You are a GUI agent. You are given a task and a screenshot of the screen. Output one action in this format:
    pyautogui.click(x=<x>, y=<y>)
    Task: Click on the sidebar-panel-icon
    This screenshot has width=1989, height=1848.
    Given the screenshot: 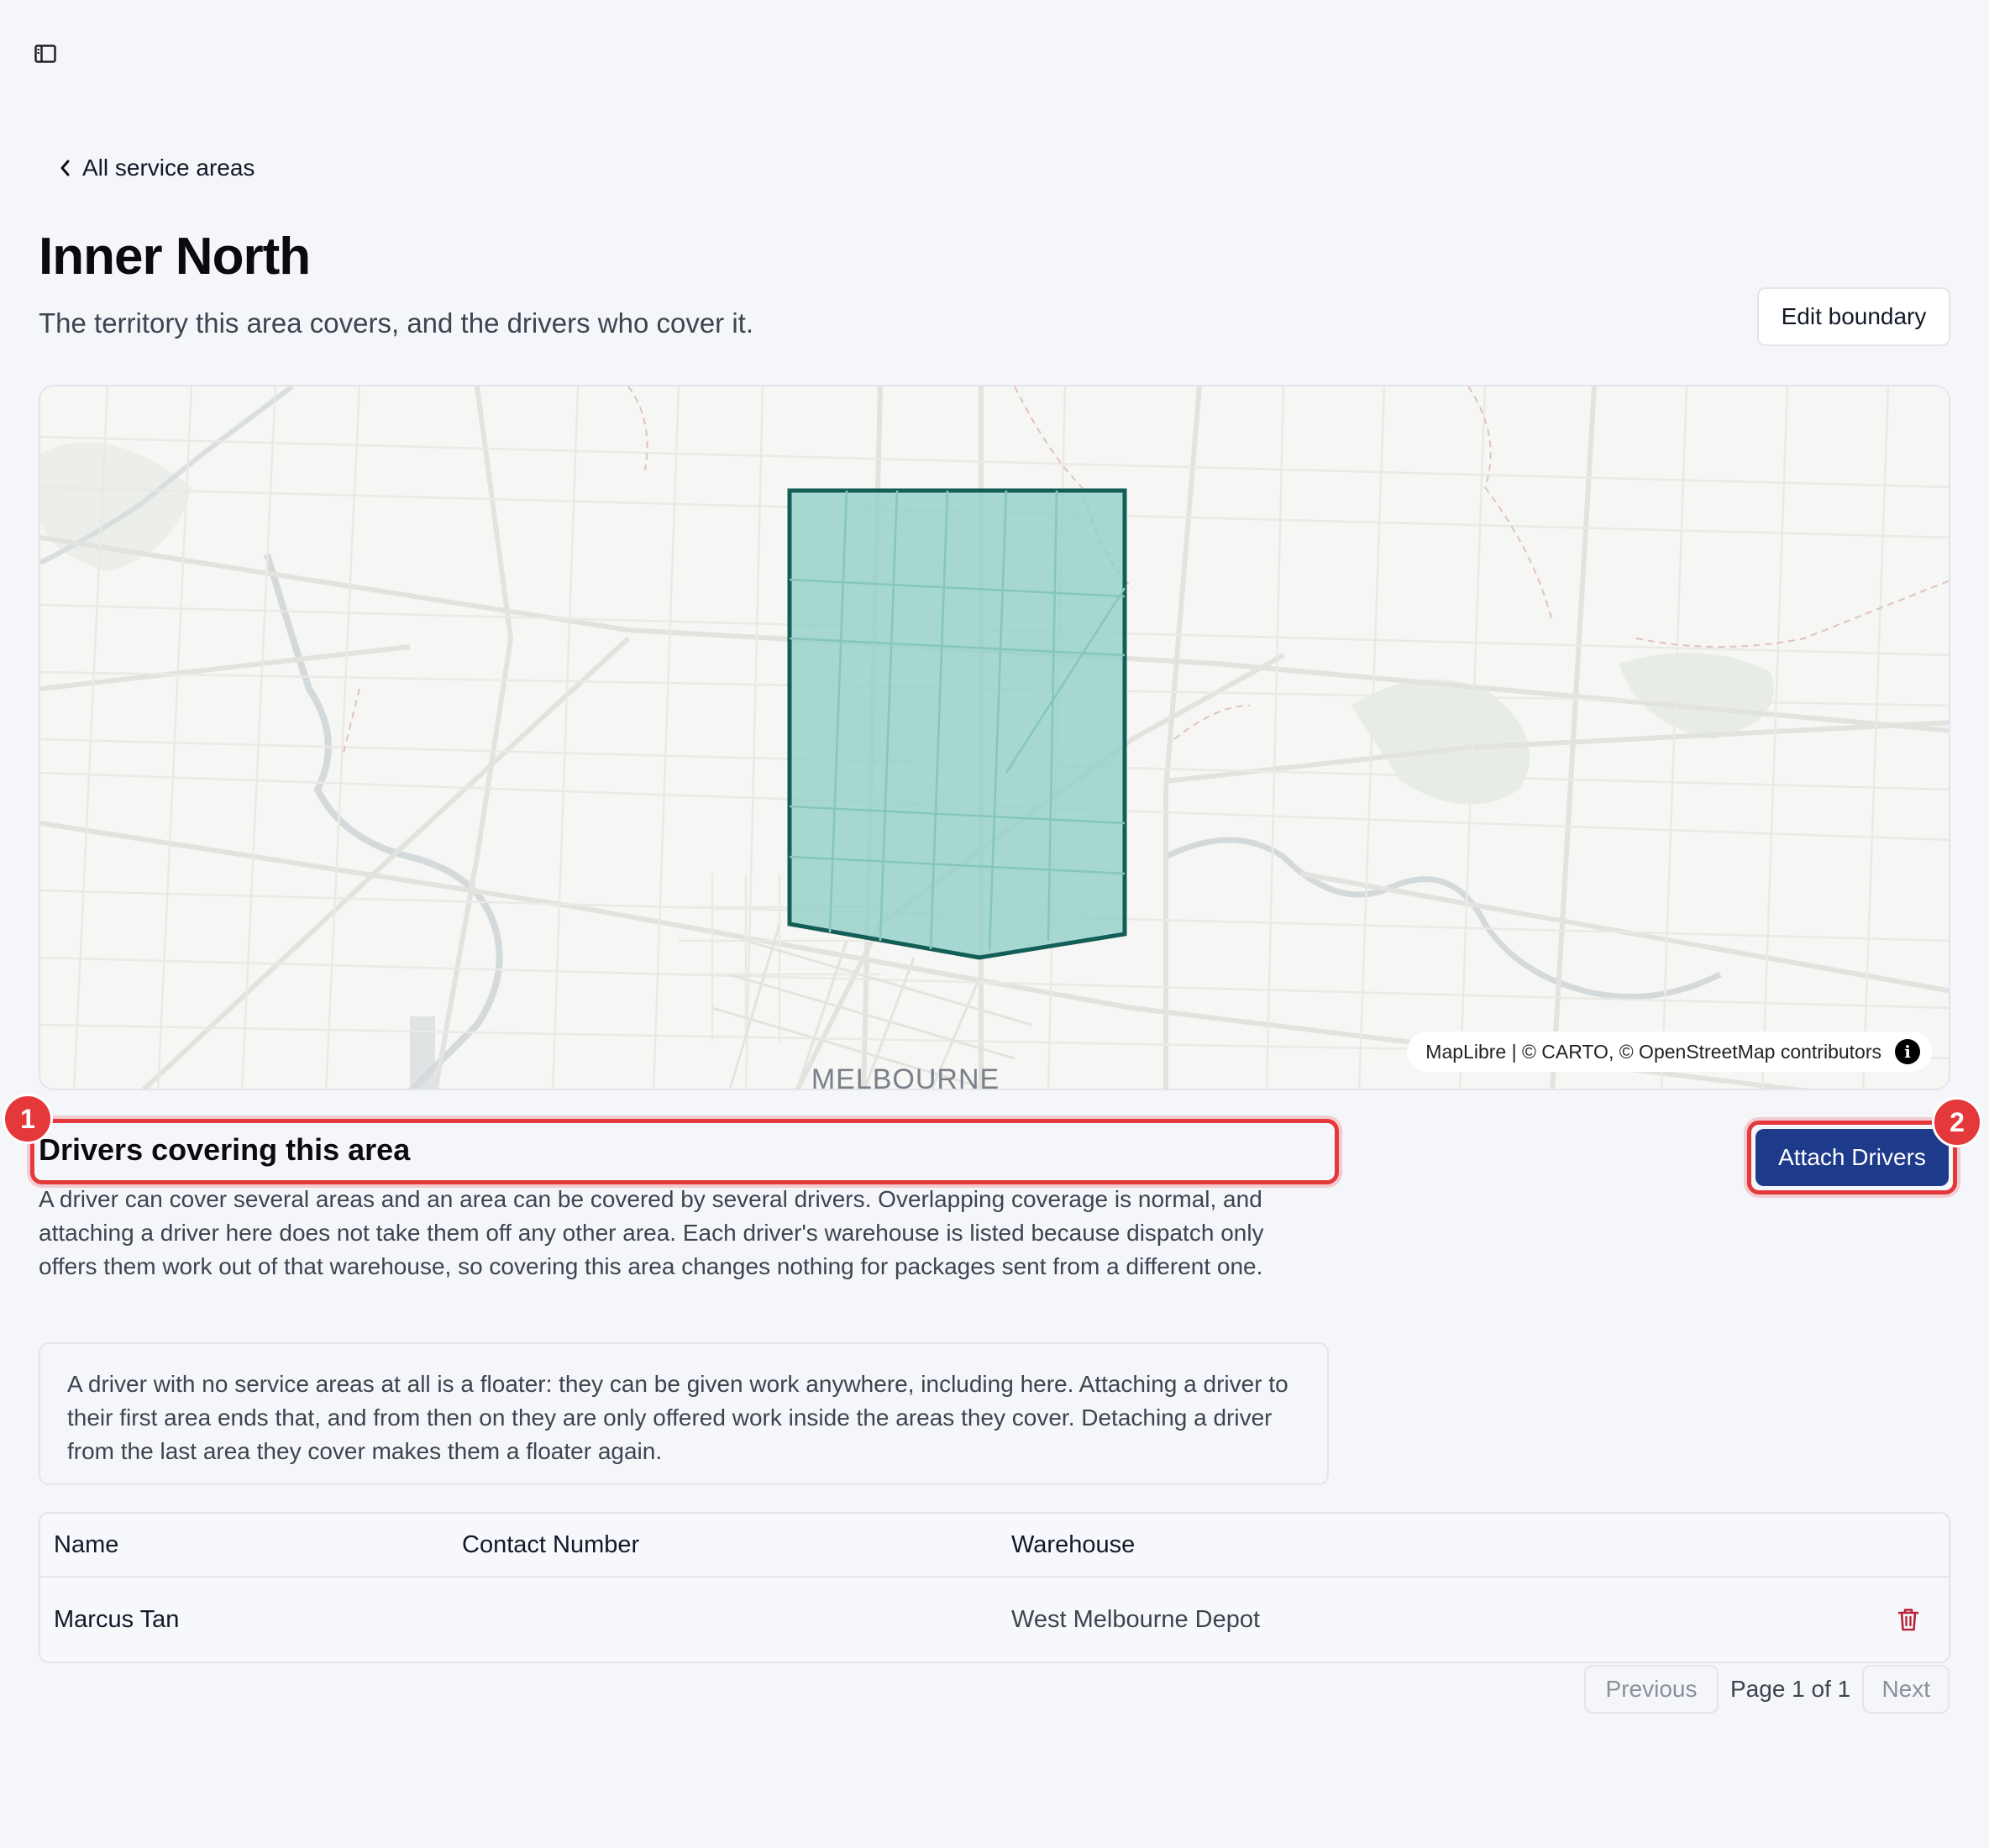 What is the action you would take?
    pyautogui.click(x=45, y=54)
    